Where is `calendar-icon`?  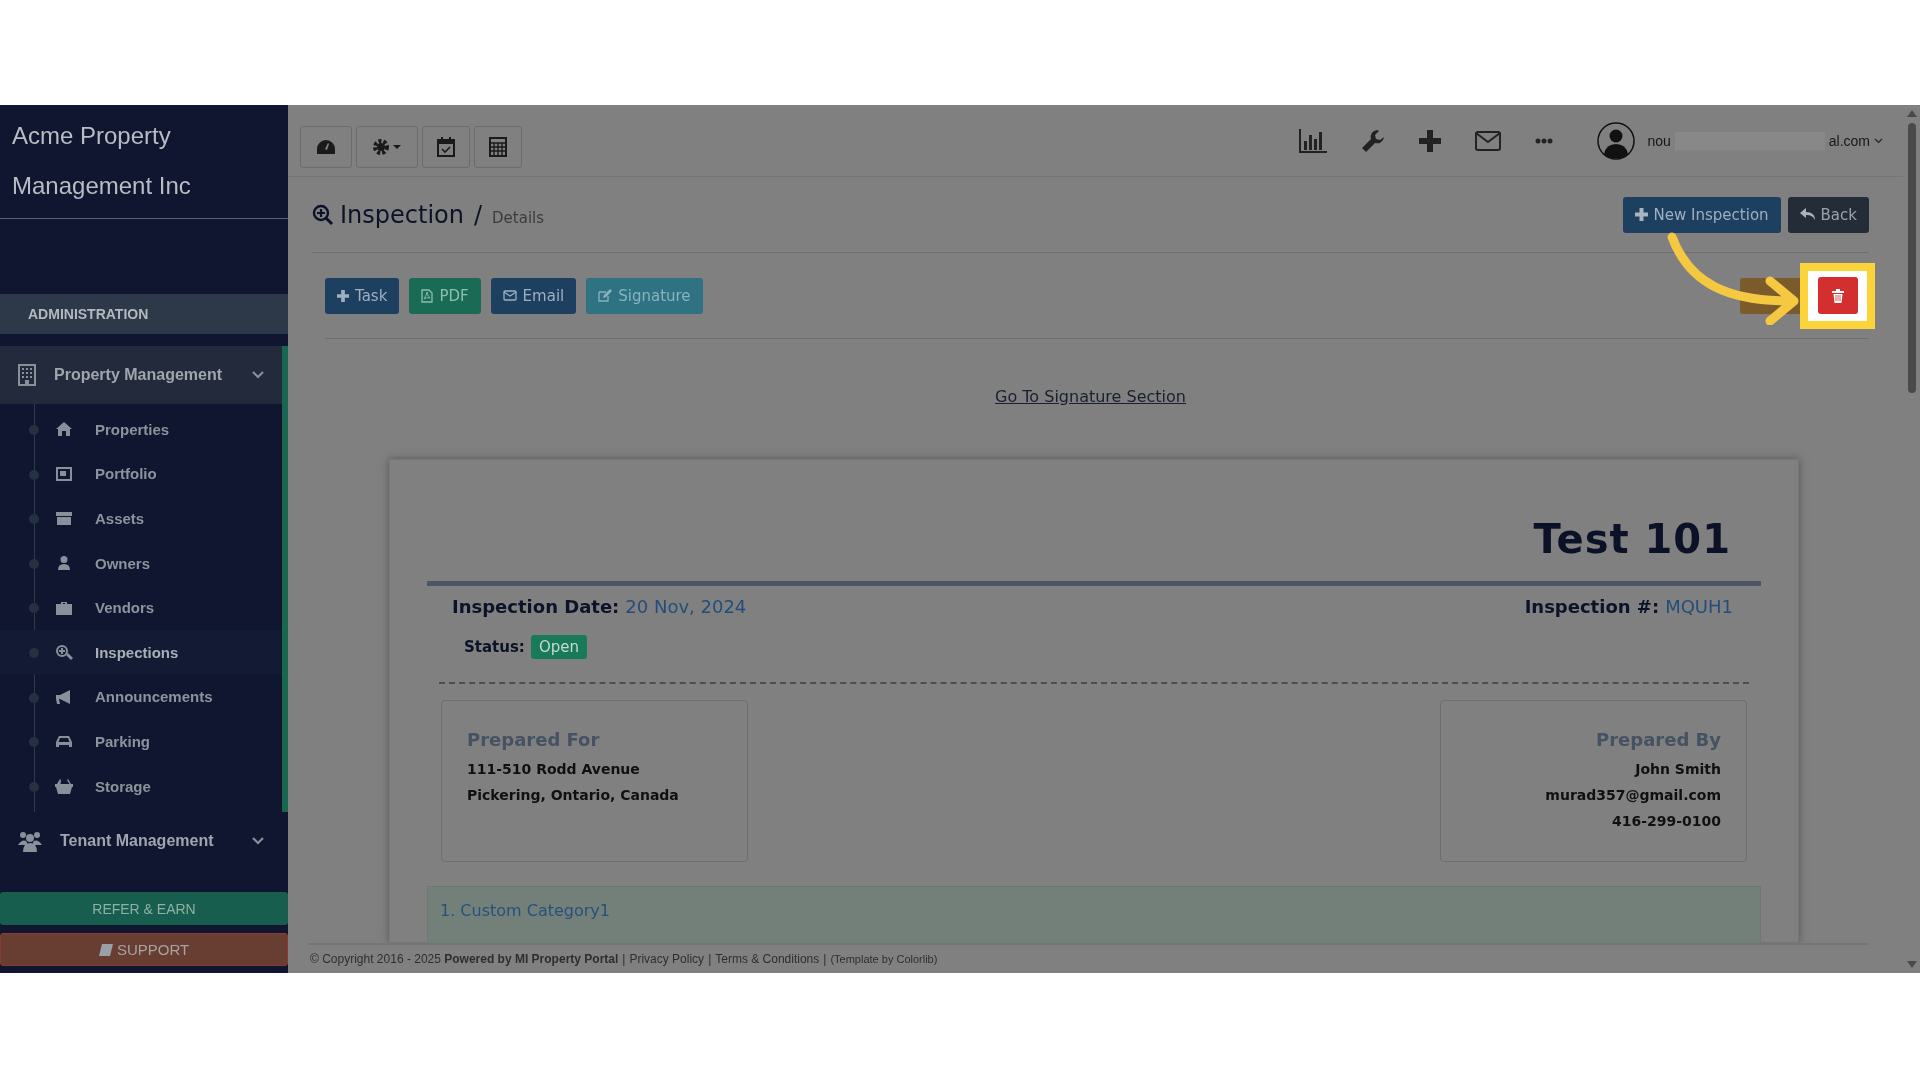 calendar-icon is located at coordinates (446, 146).